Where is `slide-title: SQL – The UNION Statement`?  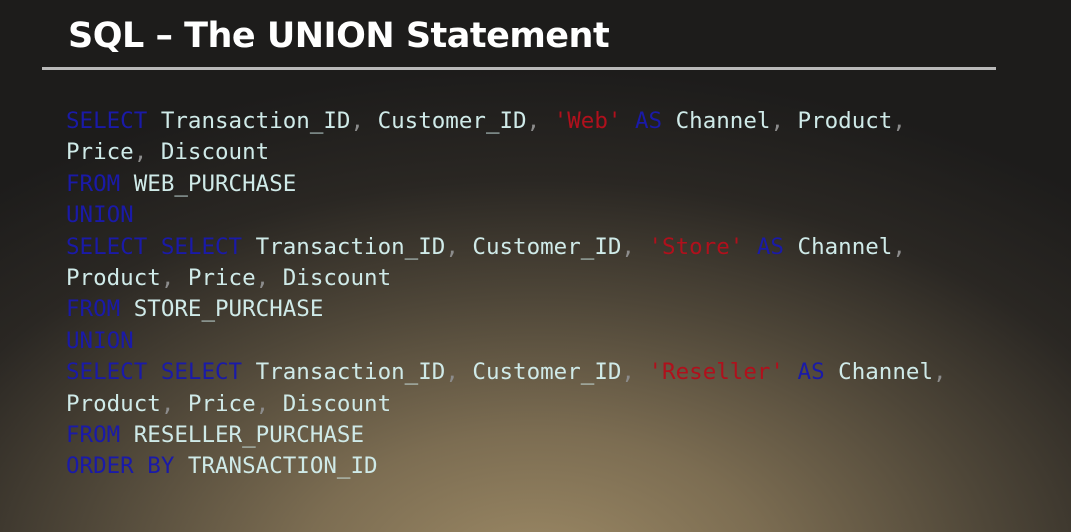 slide-title: SQL – The UNION Statement is located at coordinates (339, 36).